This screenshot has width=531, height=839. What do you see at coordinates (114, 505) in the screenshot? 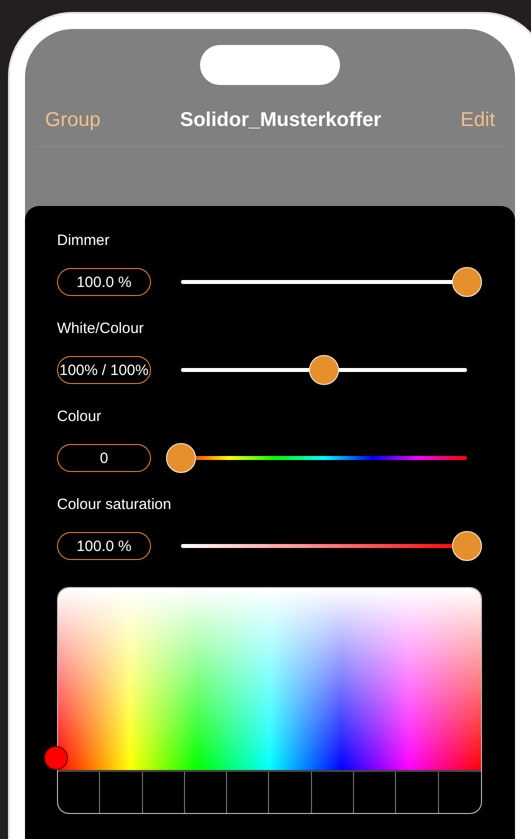
I see `control-label: Colour saturation` at bounding box center [114, 505].